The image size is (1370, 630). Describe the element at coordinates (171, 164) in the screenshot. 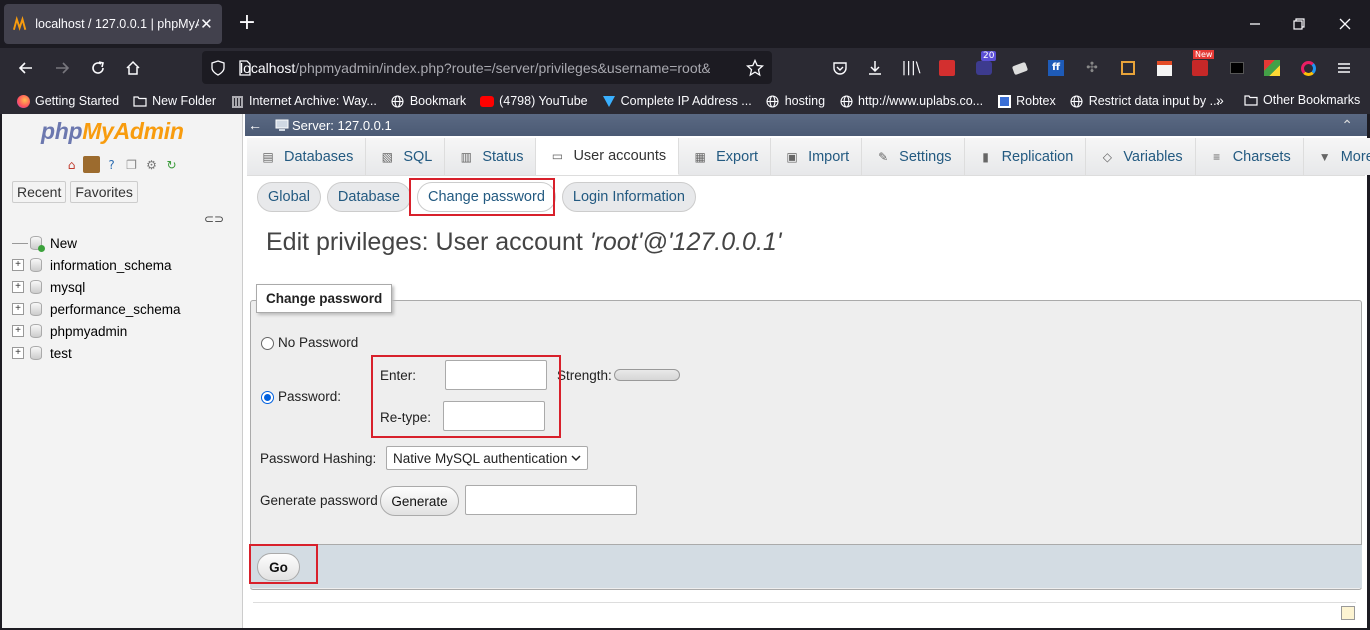

I see `reload-navigation-icon: ↻` at that location.